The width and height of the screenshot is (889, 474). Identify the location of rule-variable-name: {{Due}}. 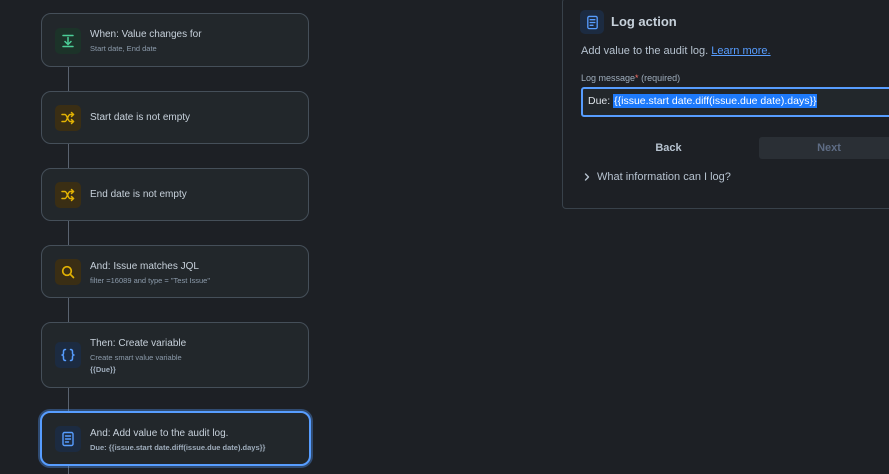
(103, 369).